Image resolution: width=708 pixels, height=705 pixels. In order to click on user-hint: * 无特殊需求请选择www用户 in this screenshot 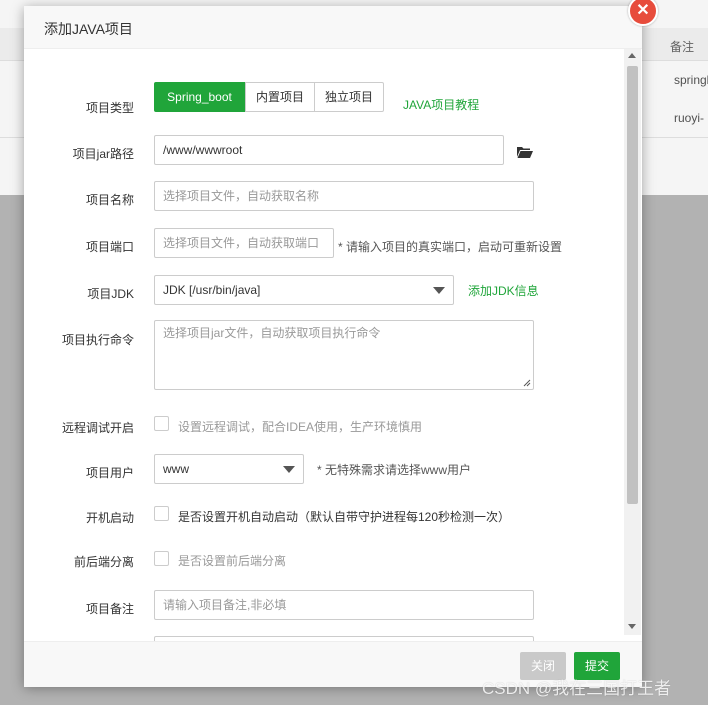, I will do `click(394, 470)`.